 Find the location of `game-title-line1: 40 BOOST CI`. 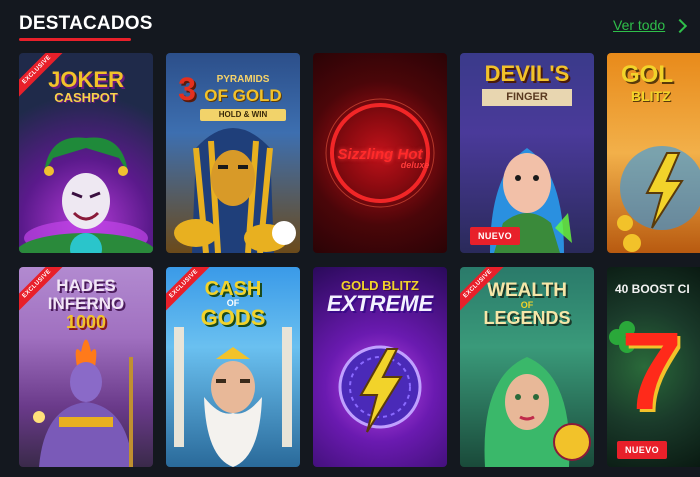

game-title-line1: 40 BOOST CI is located at coordinates (652, 289).